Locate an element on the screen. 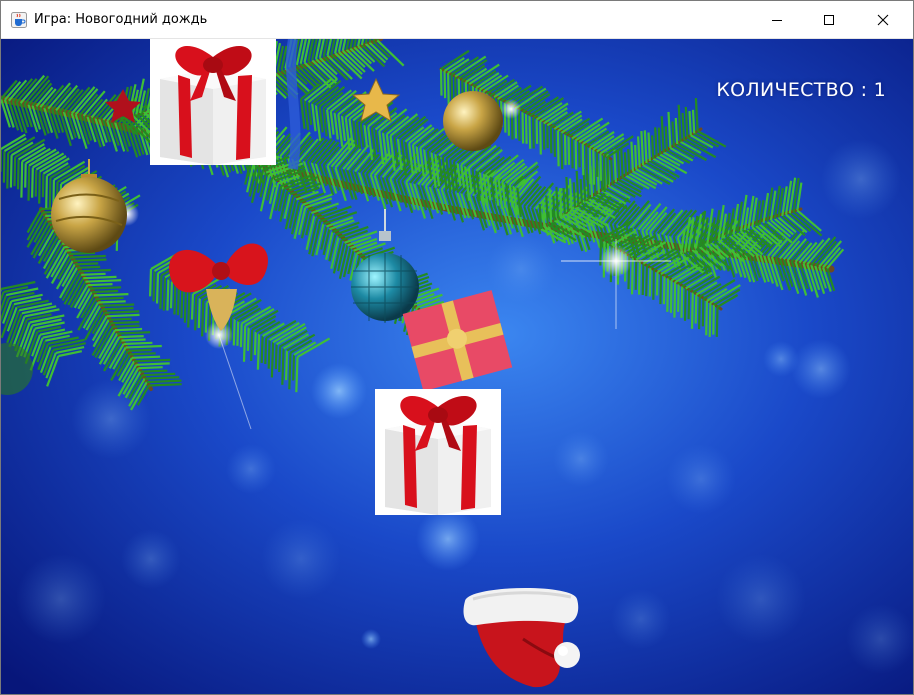 This screenshot has height=695, width=914. gift-box-icon is located at coordinates (438, 452).